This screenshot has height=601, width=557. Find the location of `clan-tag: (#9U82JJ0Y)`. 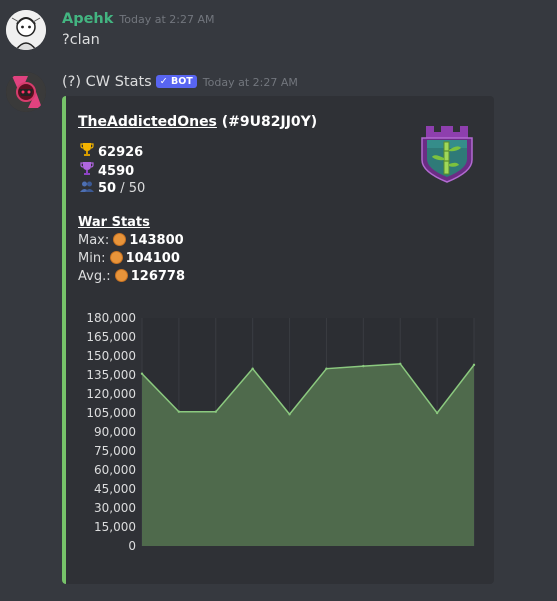

clan-tag: (#9U82JJ0Y) is located at coordinates (269, 122).